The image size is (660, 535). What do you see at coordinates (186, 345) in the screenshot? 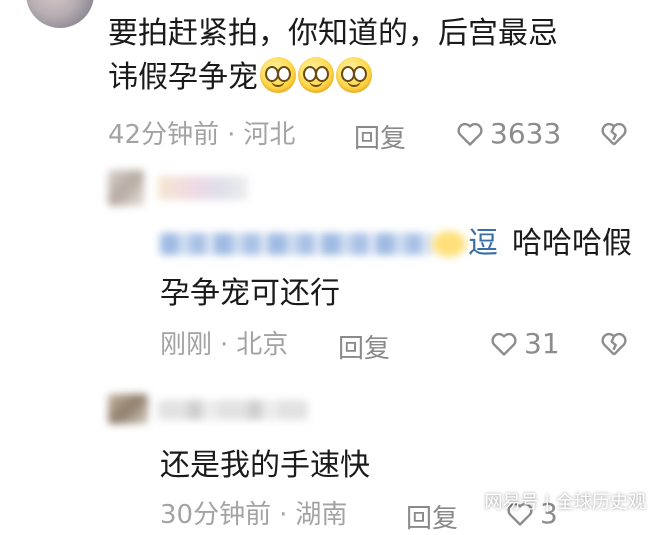
I see `reply-time: 刚刚` at bounding box center [186, 345].